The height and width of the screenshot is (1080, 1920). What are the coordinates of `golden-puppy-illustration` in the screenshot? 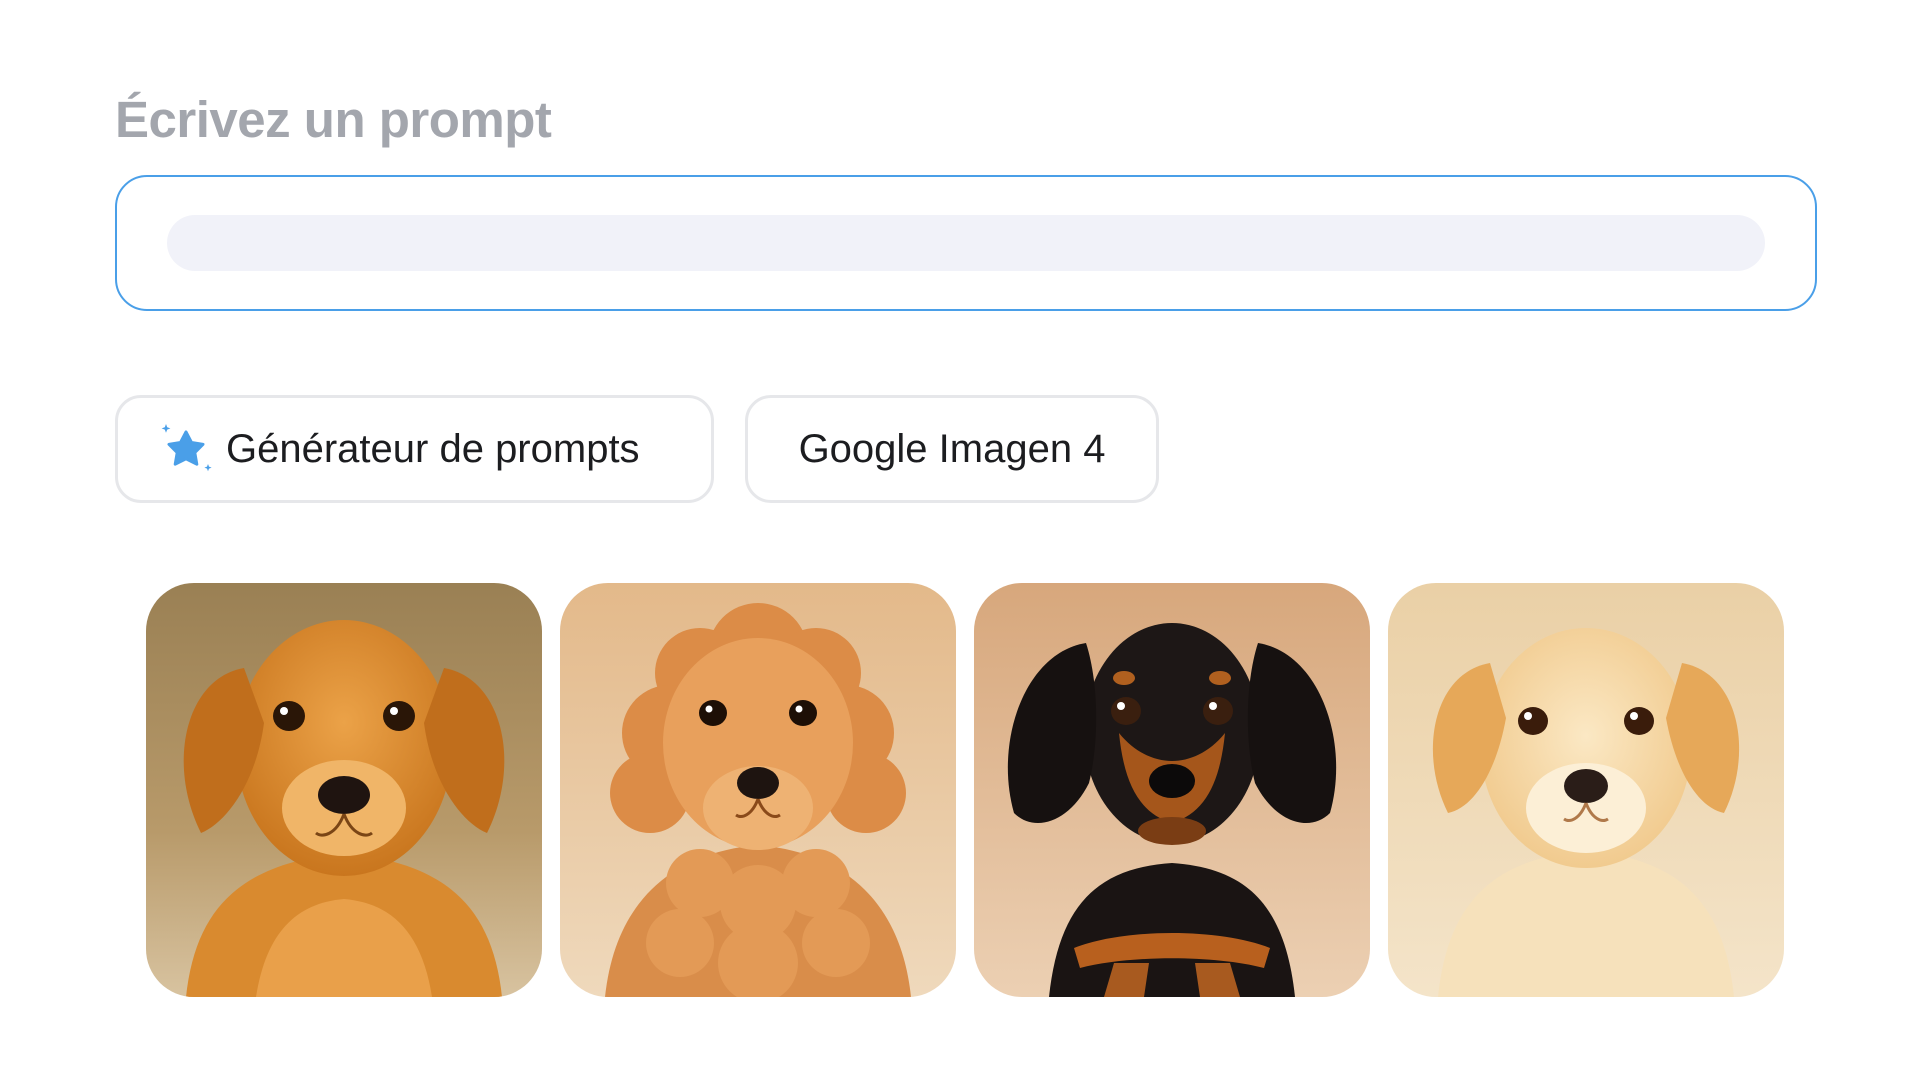 It's located at (344, 790).